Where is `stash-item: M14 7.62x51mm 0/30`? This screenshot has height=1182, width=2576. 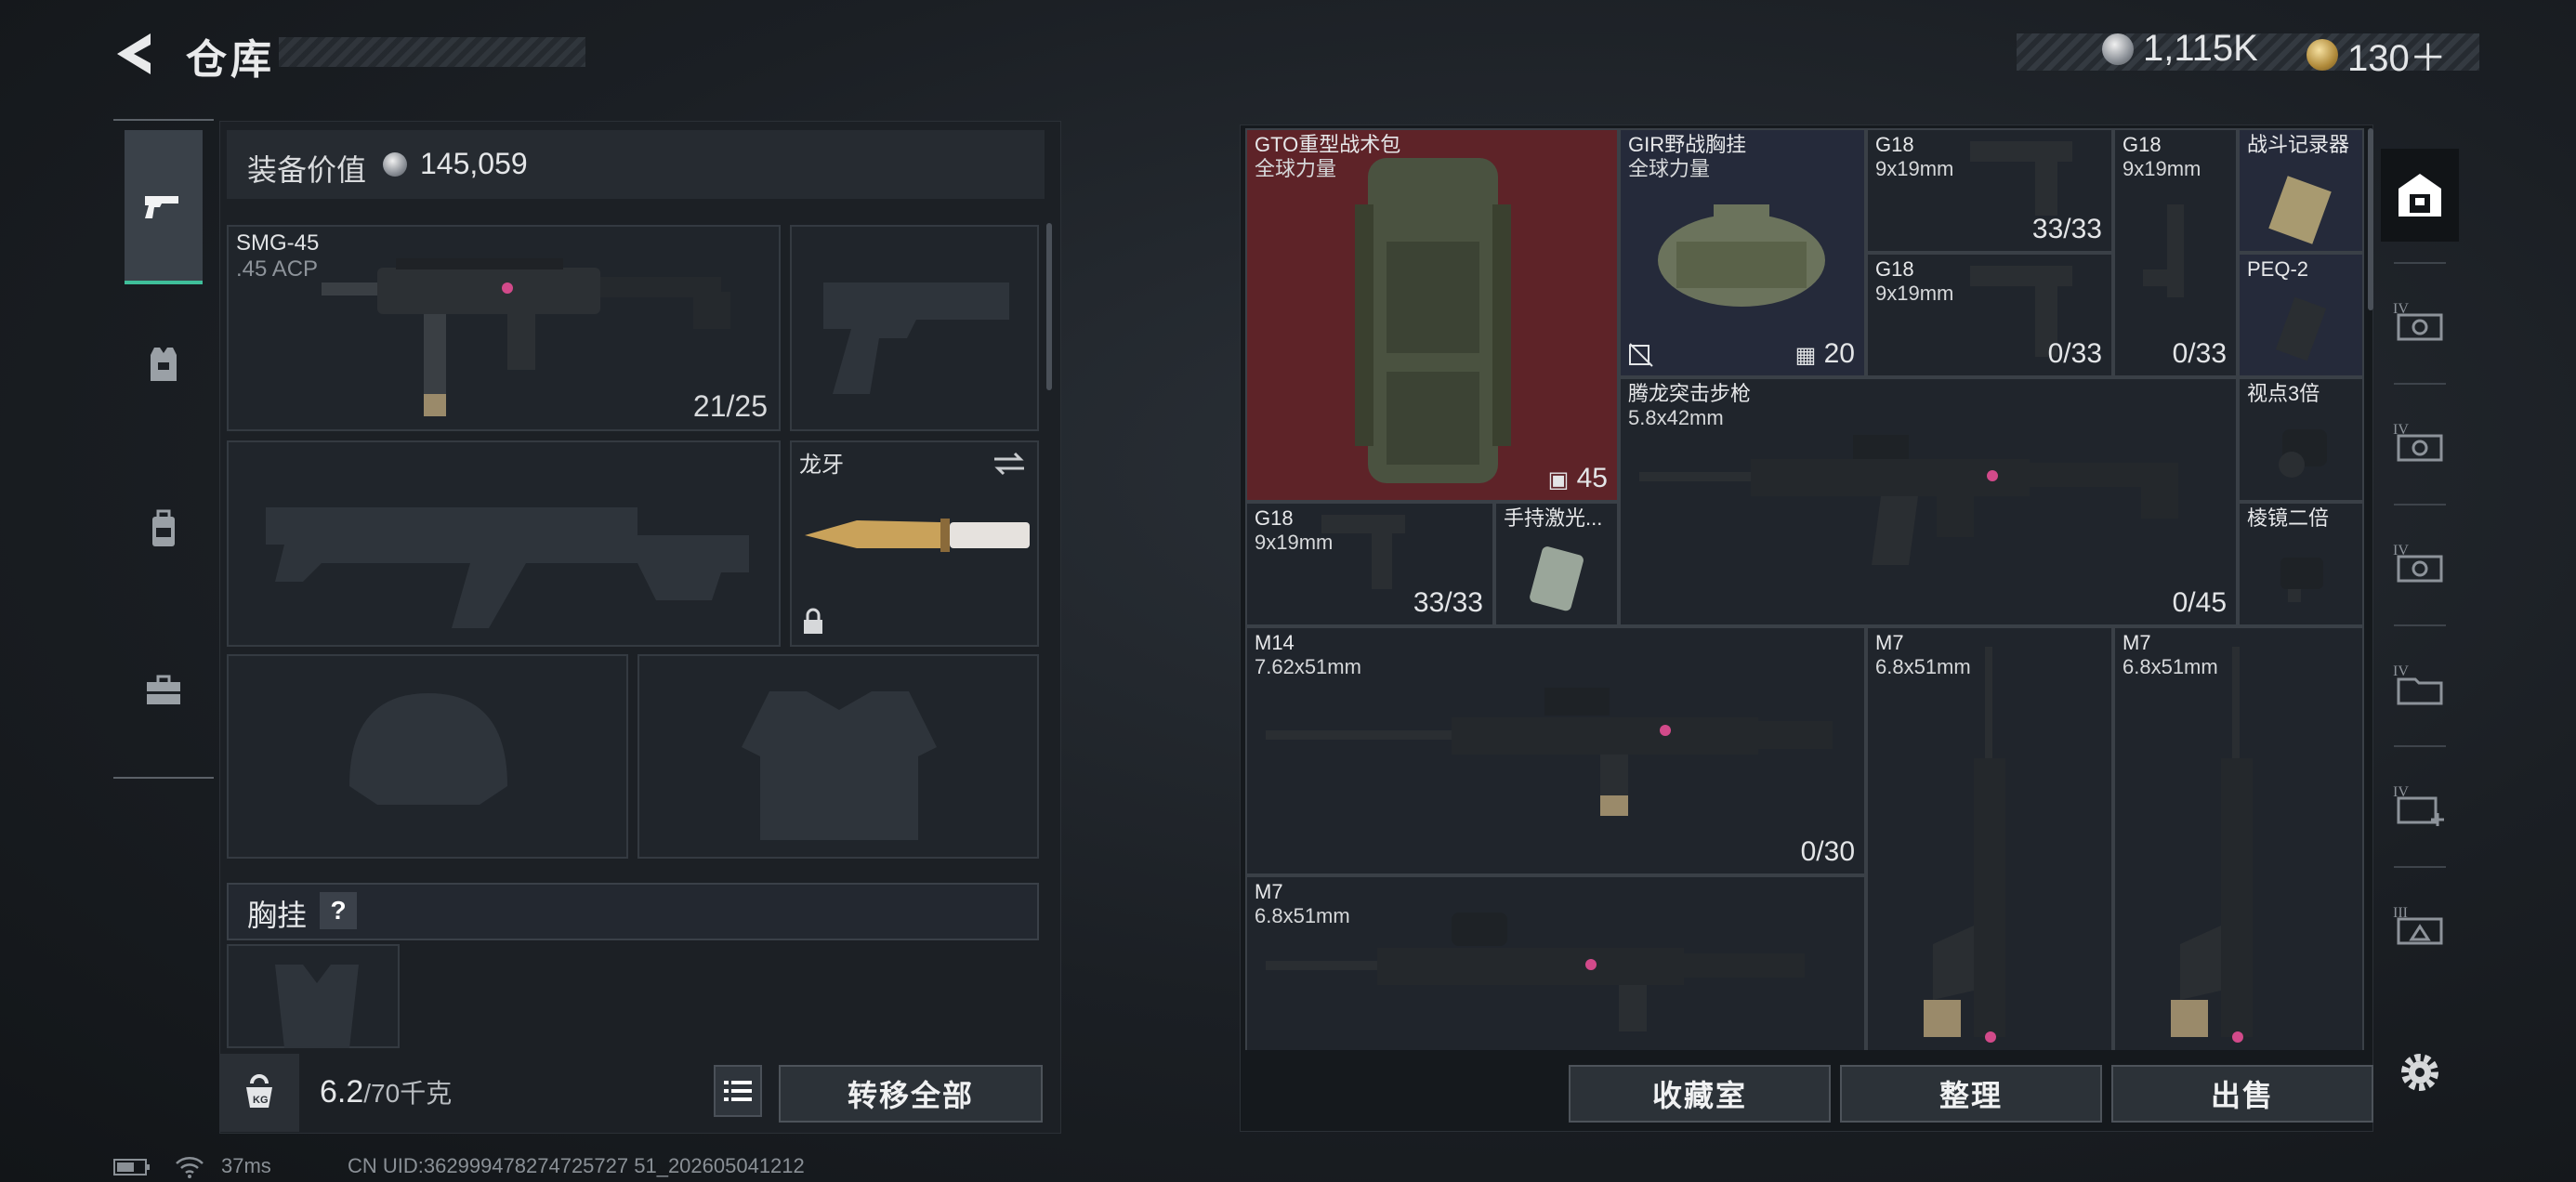 stash-item: M14 7.62x51mm 0/30 is located at coordinates (1555, 750).